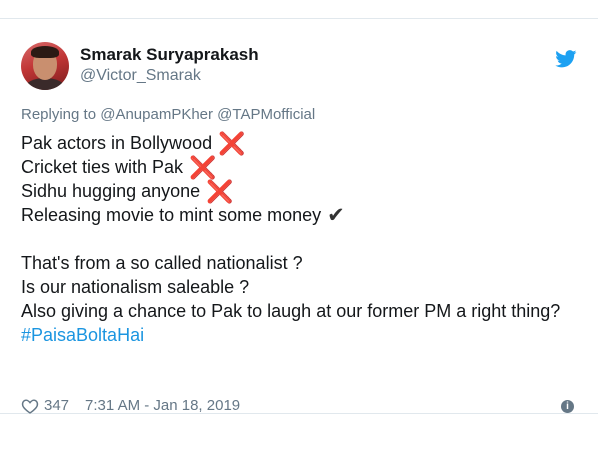 This screenshot has height=450, width=600. What do you see at coordinates (169, 55) in the screenshot?
I see `author-name: Smarak Suryaprakash` at bounding box center [169, 55].